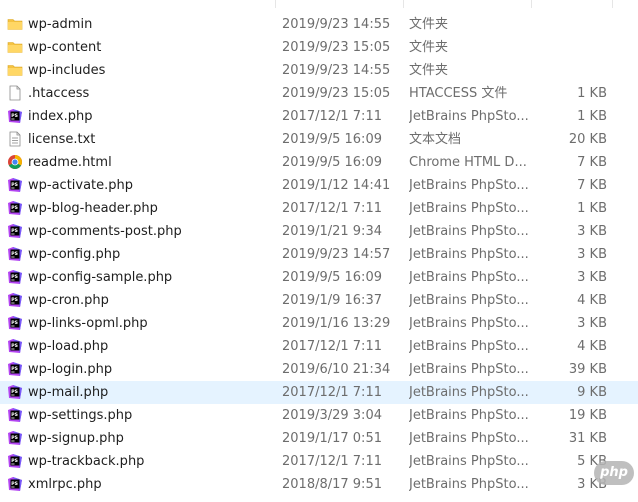 This screenshot has width=638, height=502. I want to click on file-name: wp-content, so click(65, 47).